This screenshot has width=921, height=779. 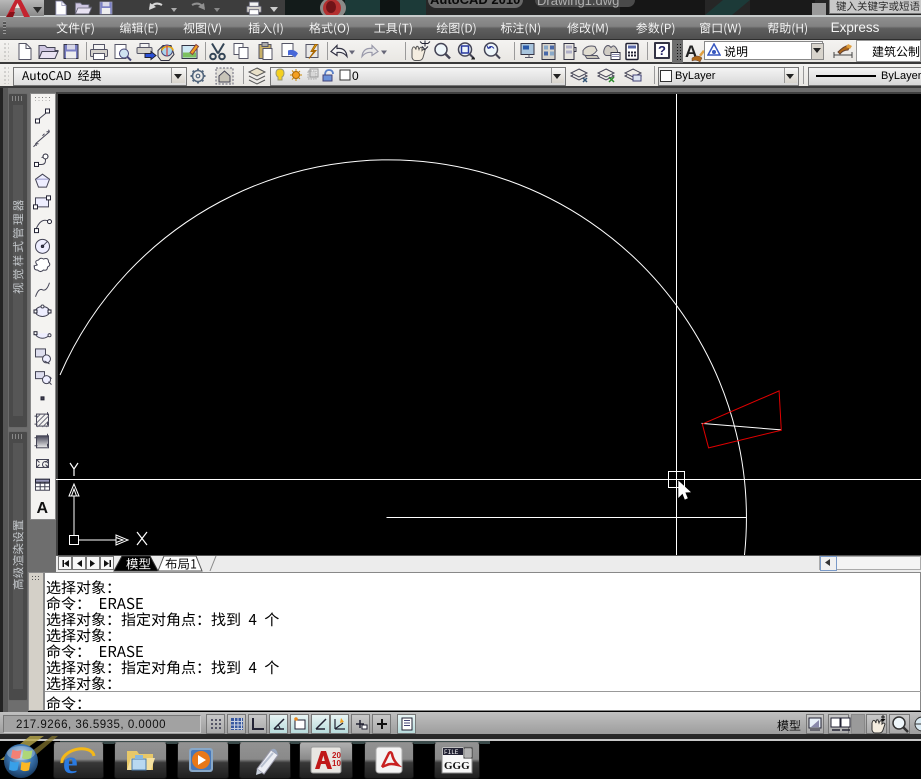 I want to click on svg-text: FILE, so click(x=451, y=752).